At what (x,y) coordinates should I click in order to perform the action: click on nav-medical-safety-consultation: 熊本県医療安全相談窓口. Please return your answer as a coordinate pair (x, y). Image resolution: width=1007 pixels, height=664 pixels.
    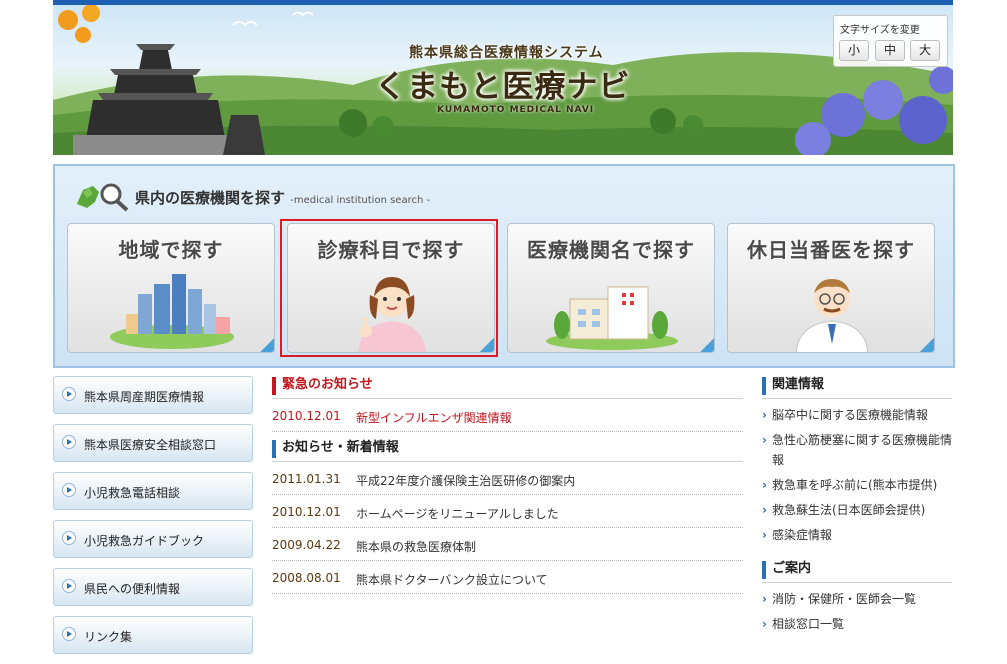
    Looking at the image, I should click on (153, 443).